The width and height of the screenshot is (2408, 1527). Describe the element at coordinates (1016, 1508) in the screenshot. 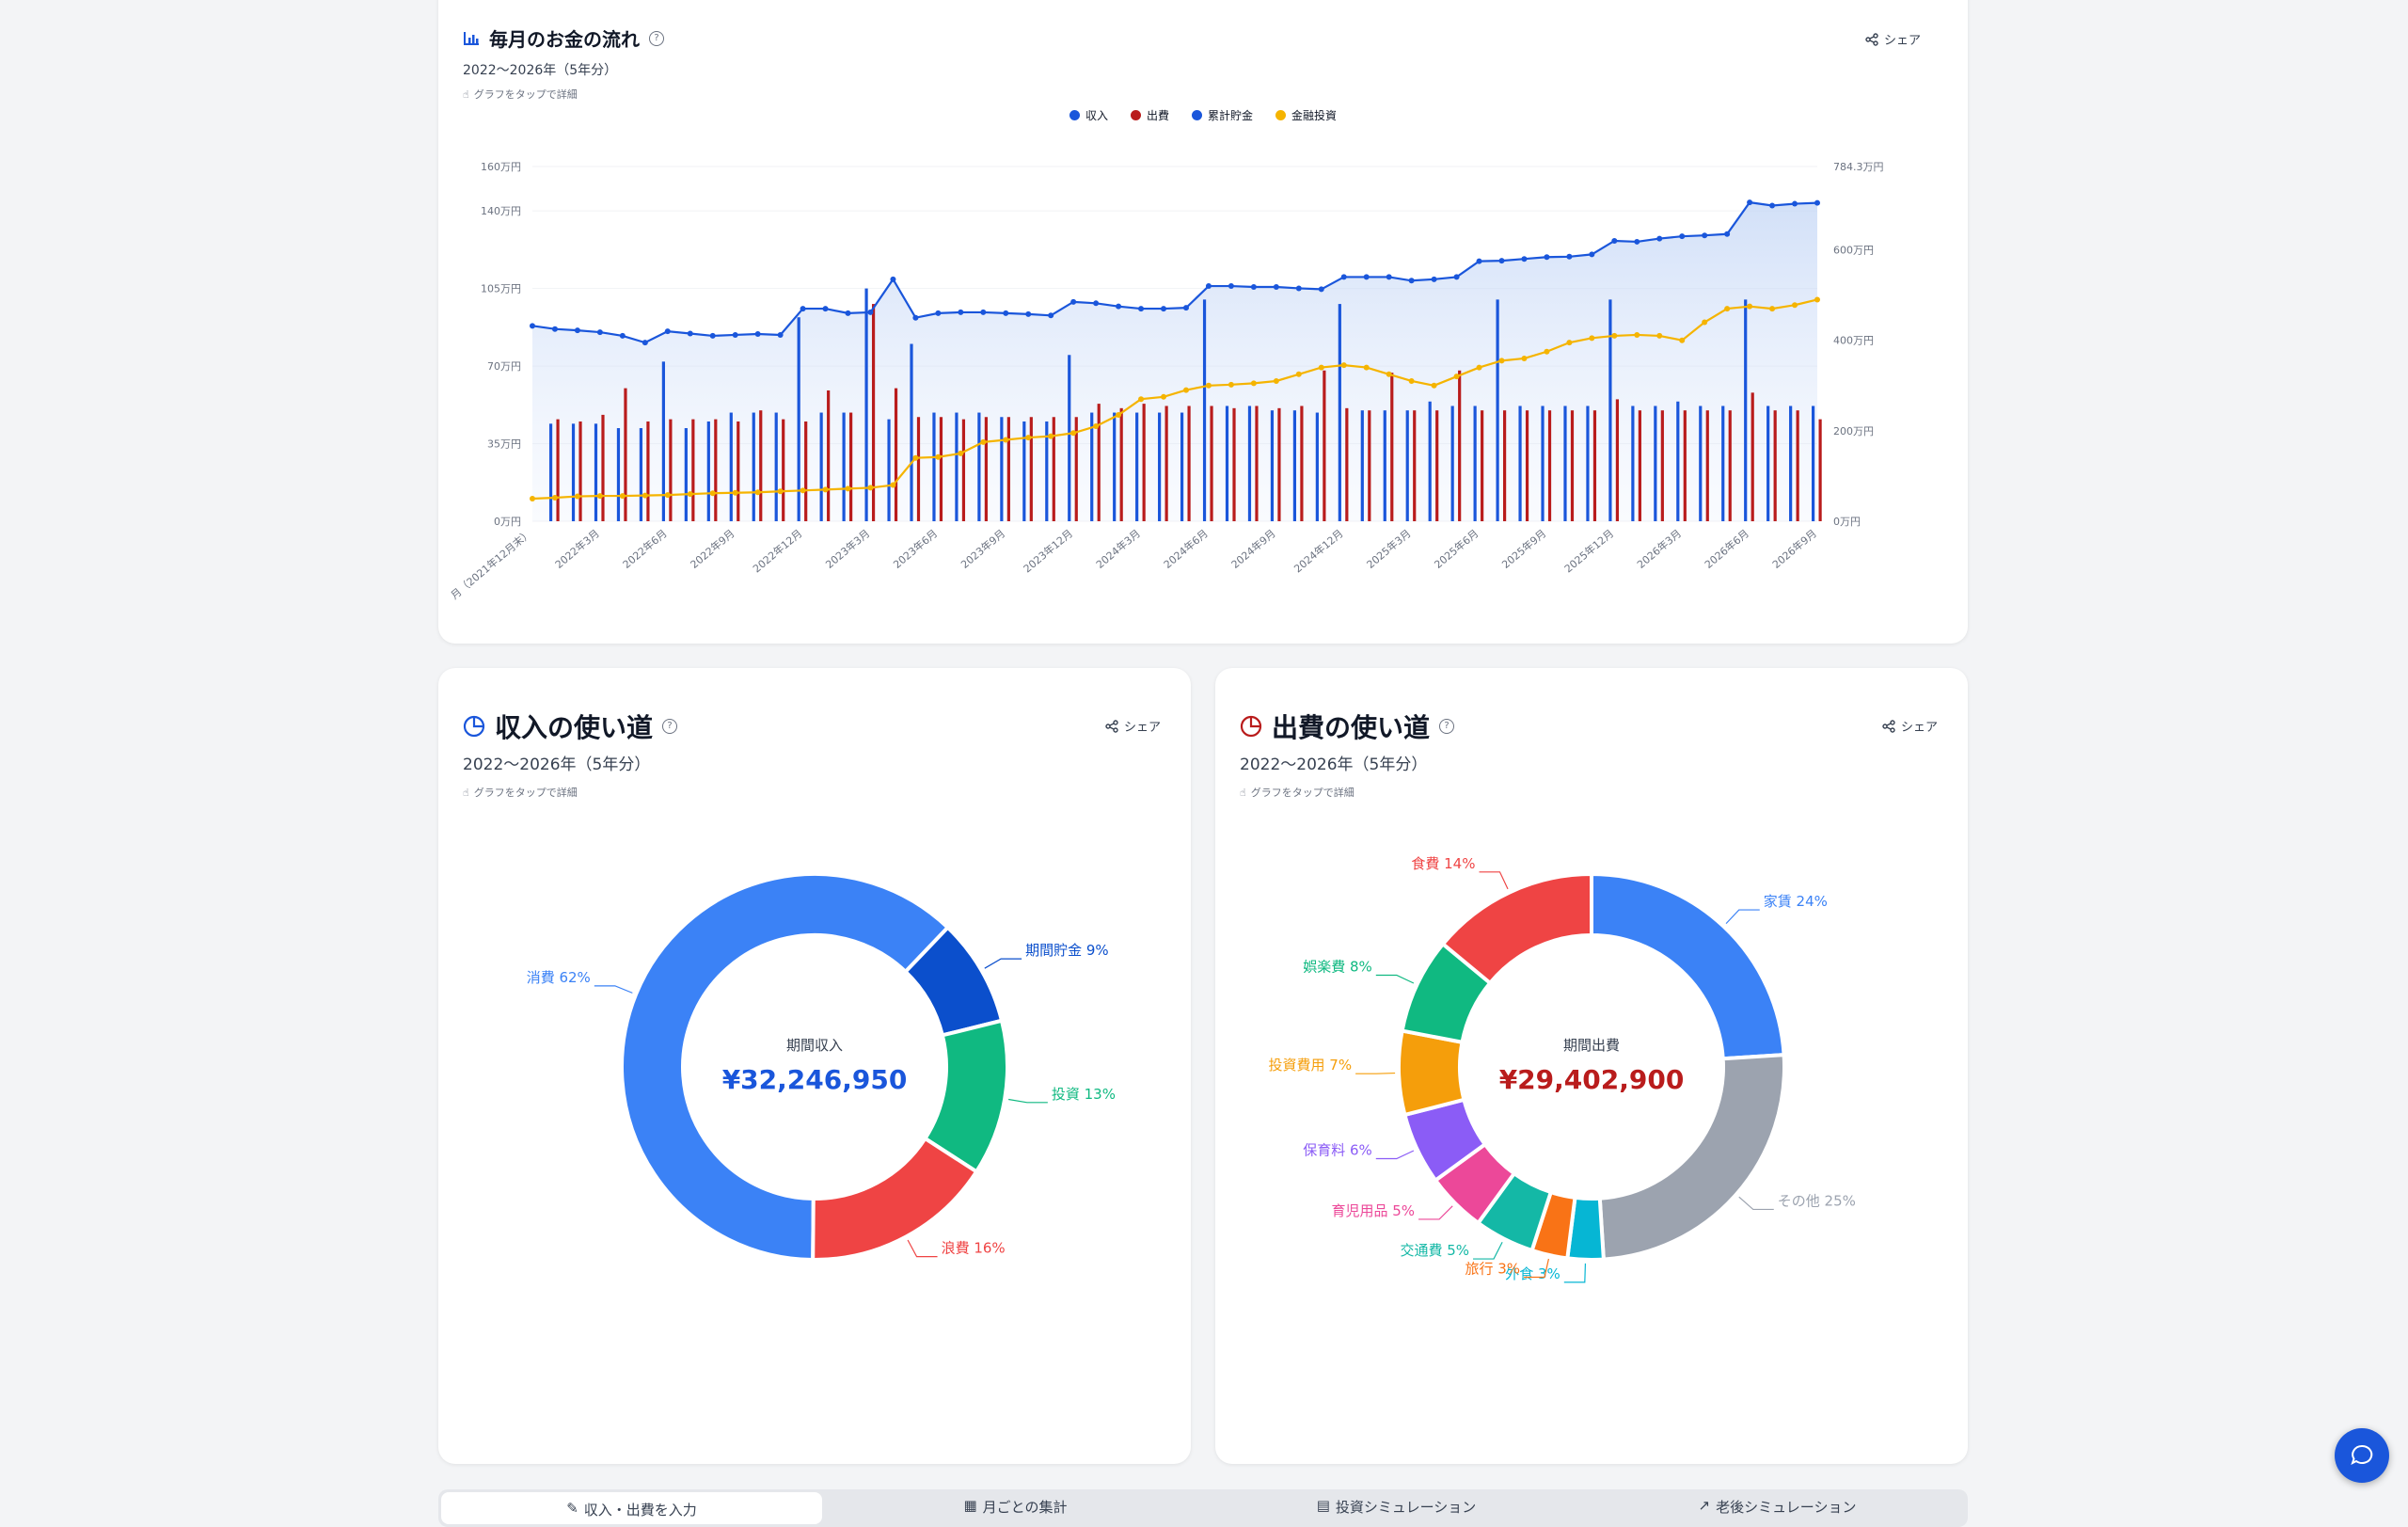

I see `tab-monthly: ▦ 月ごとの集計` at that location.